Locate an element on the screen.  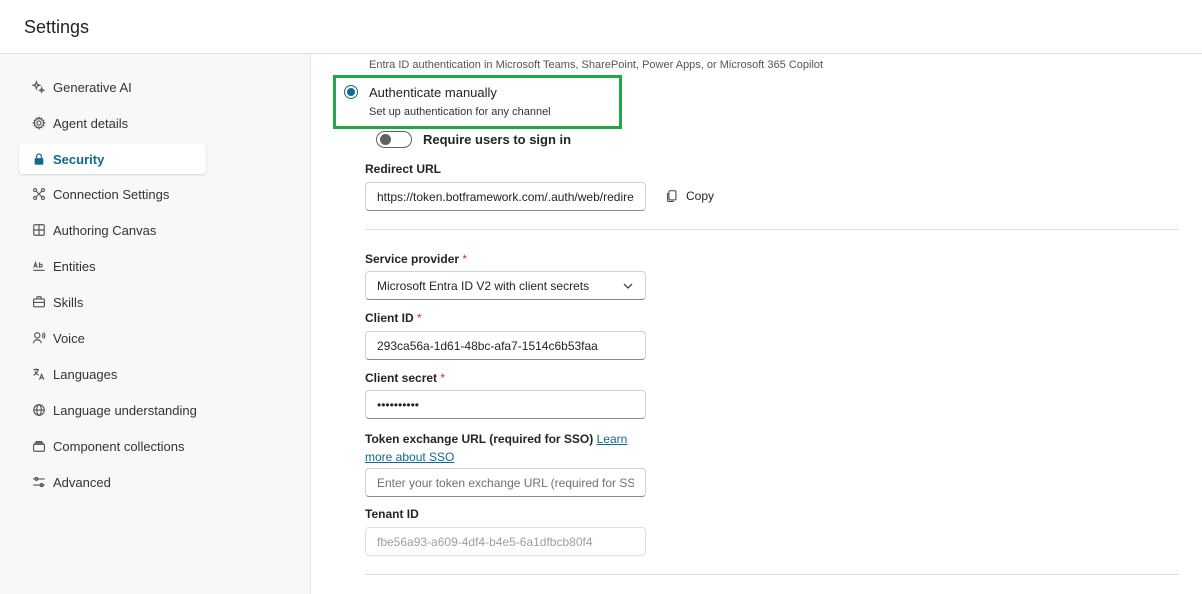
token-exchange-label-text: Token exchange URL (required for SSO) is located at coordinates (479, 439).